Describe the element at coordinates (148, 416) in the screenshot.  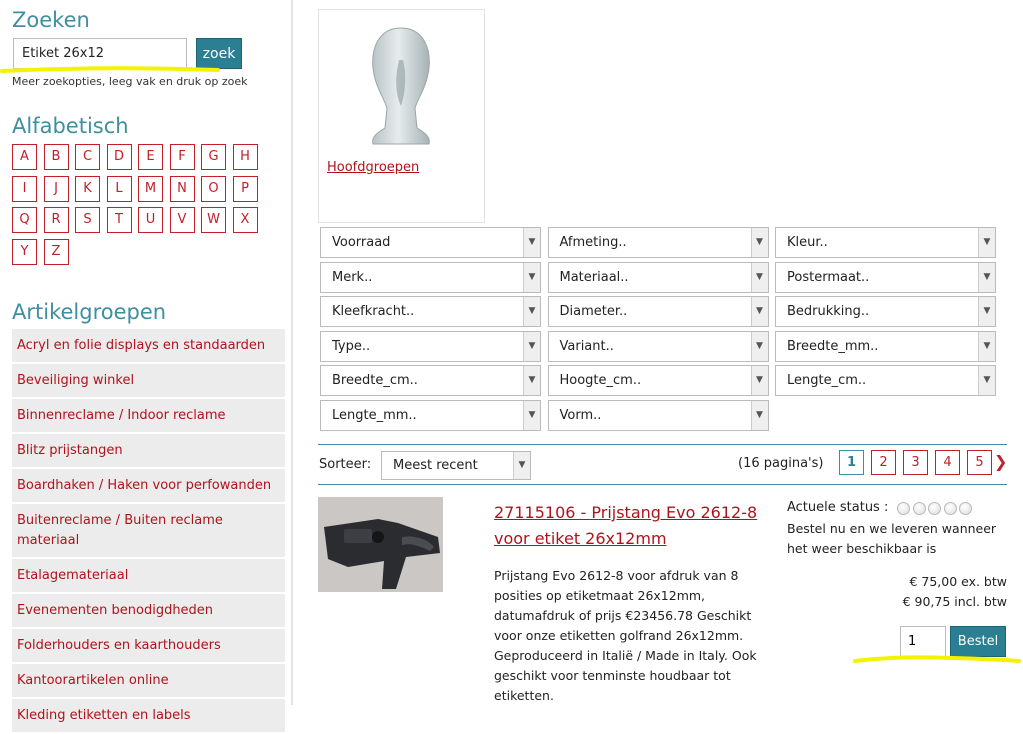
I see `category-item: Binnenreclame / Indoor reclame` at that location.